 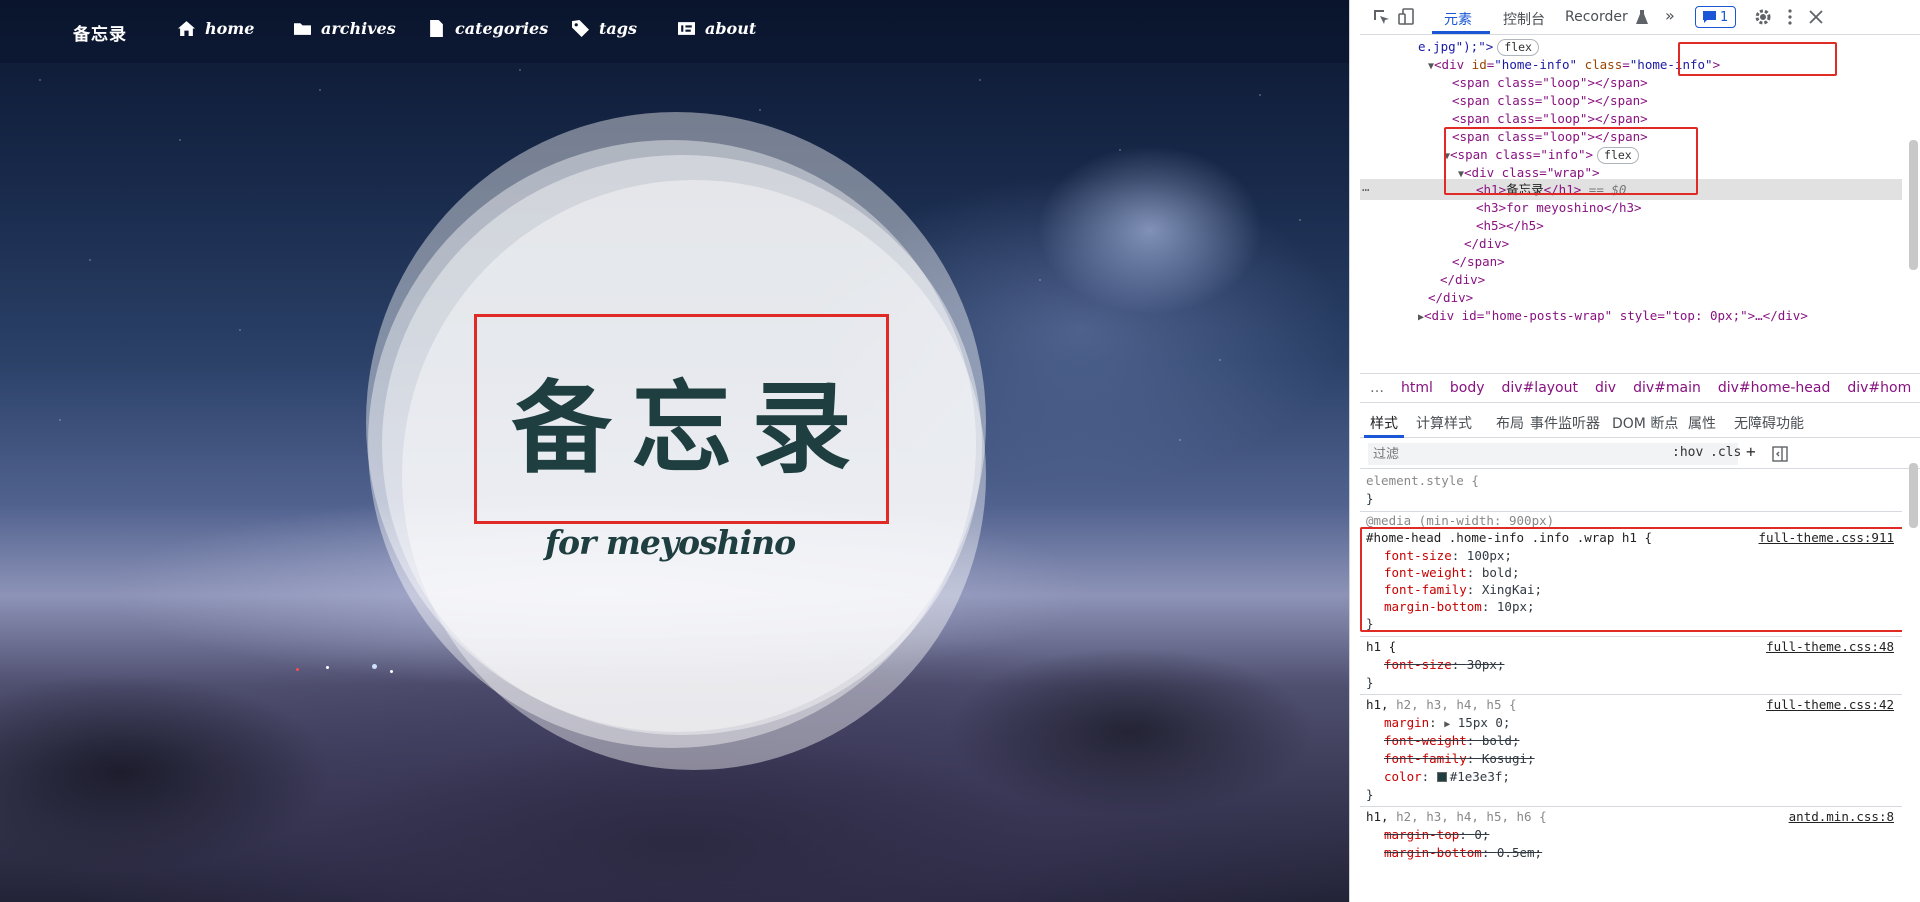 What do you see at coordinates (1913, 205) in the screenshot?
I see `tree-scrollbar-thumb` at bounding box center [1913, 205].